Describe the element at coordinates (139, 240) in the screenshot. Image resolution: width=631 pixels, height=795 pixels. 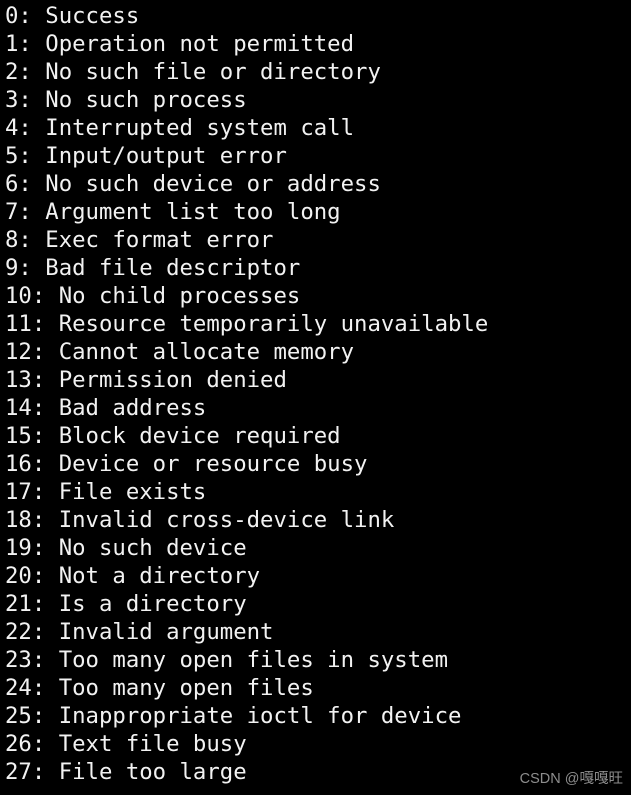
I see `terminal-line: 8: Exec format error` at that location.